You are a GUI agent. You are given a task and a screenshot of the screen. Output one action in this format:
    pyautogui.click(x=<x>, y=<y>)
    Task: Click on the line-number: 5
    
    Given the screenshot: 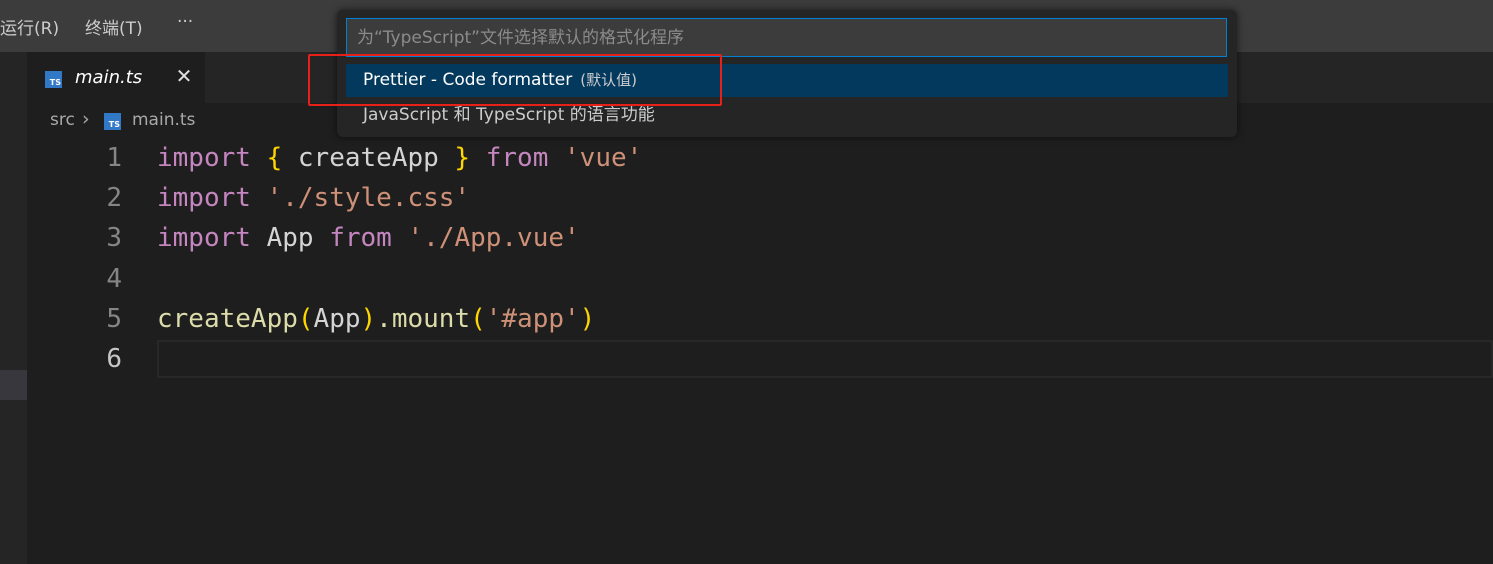 What is the action you would take?
    pyautogui.click(x=114, y=319)
    